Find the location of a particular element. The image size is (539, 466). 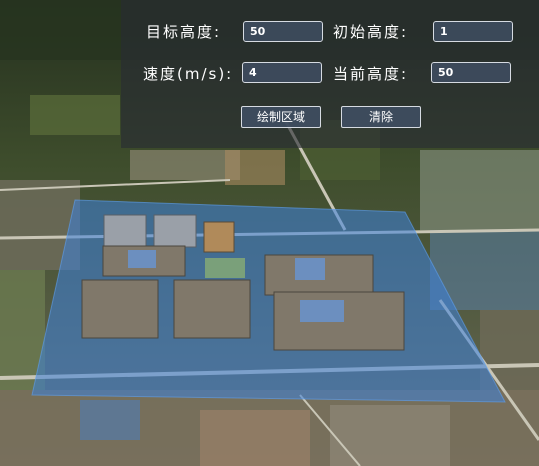

speed-input is located at coordinates (282, 72).